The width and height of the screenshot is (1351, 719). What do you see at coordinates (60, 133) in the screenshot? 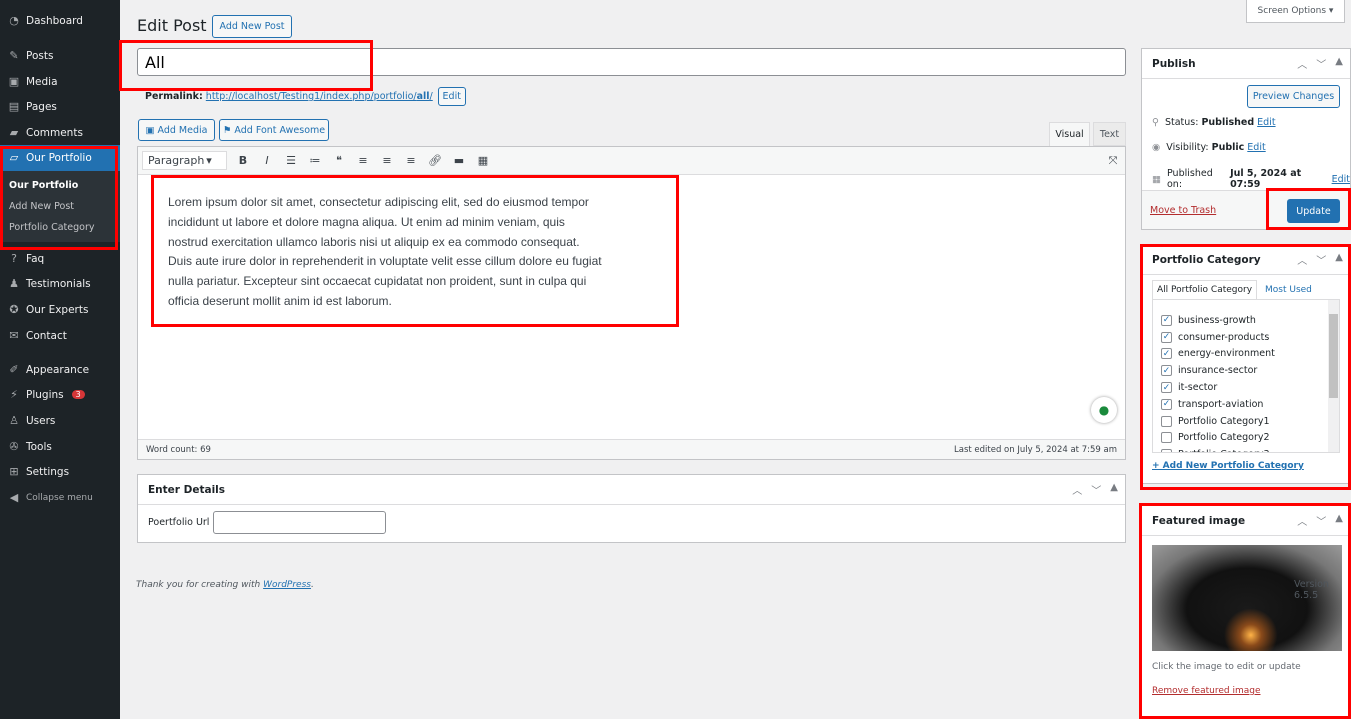
I see `sidebar-item-comments: ▰ Comments` at bounding box center [60, 133].